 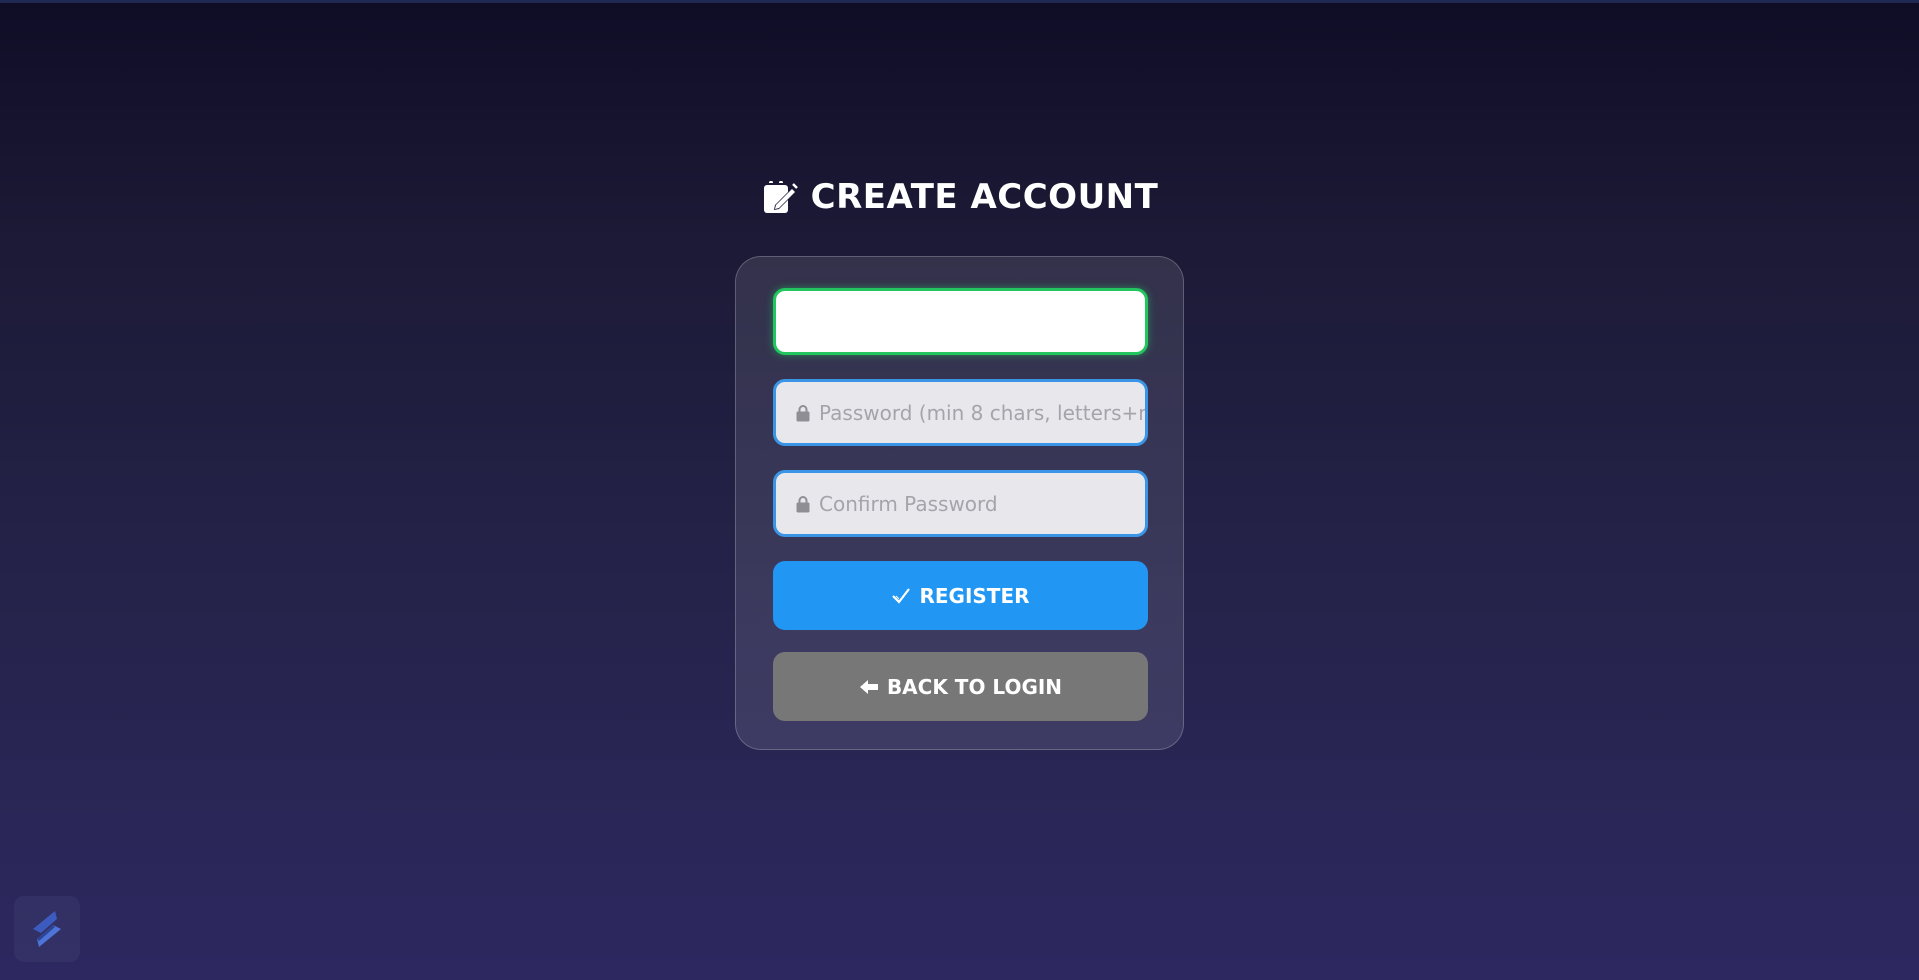 What do you see at coordinates (982, 412) in the screenshot?
I see `password-input` at bounding box center [982, 412].